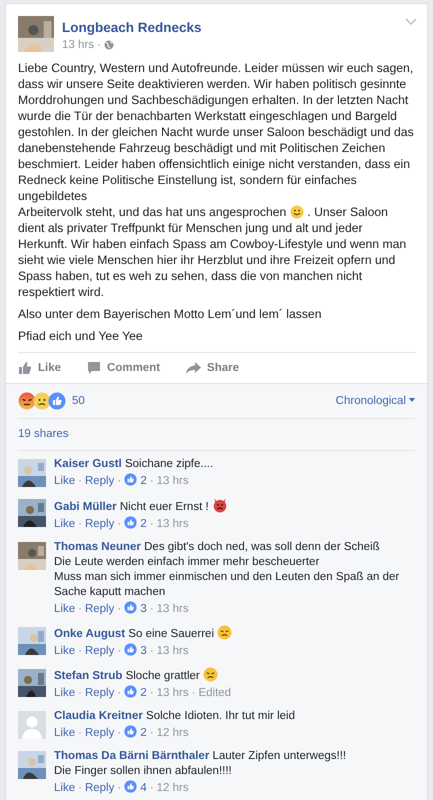  I want to click on post-text: Pfiad eich und Yee Yee, so click(81, 336).